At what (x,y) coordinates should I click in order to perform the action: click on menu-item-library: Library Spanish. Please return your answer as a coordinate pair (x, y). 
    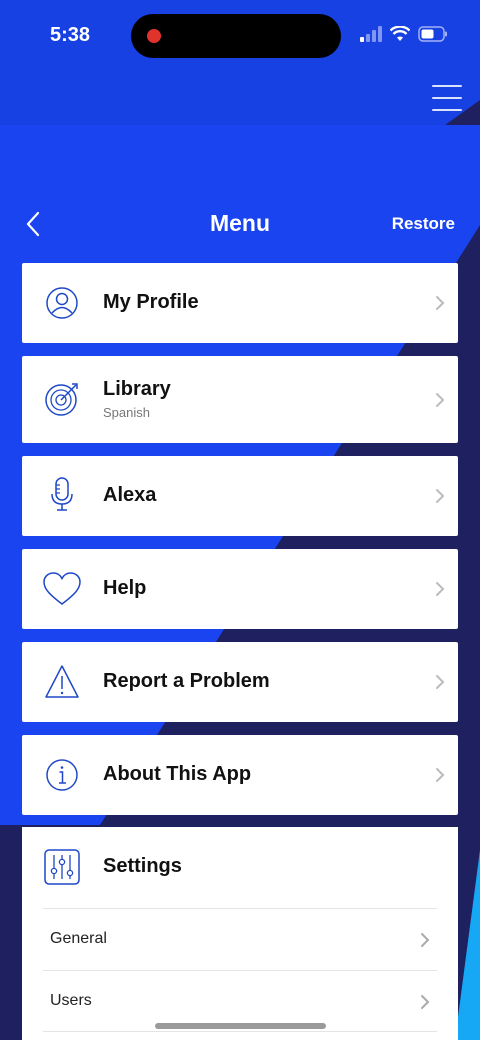
    Looking at the image, I should click on (240, 399).